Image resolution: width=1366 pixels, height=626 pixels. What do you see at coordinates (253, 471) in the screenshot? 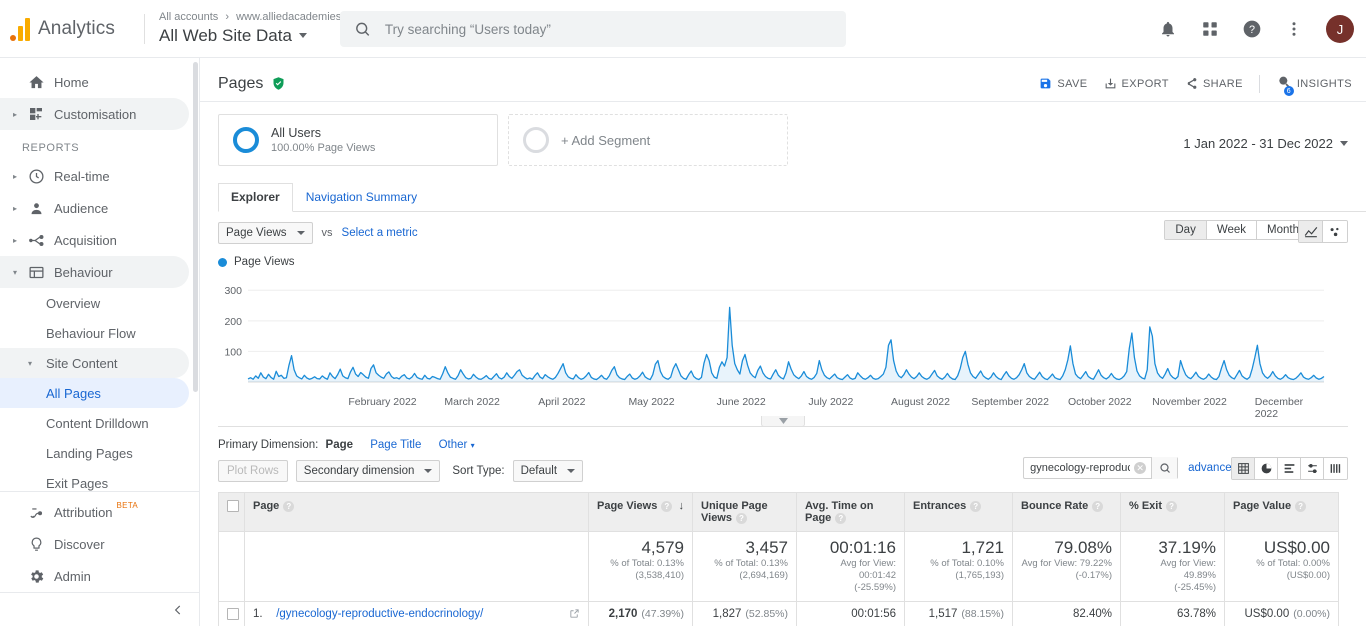
I see `plot-rows-button: Plot Rows` at bounding box center [253, 471].